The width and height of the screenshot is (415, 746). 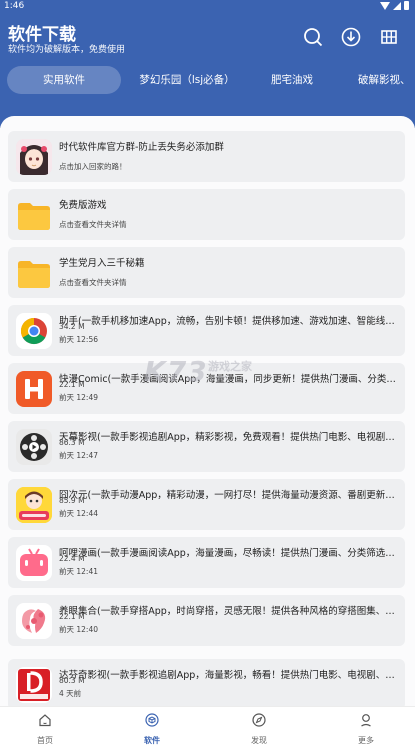 I want to click on rose-woman-icon, so click(x=34, y=621).